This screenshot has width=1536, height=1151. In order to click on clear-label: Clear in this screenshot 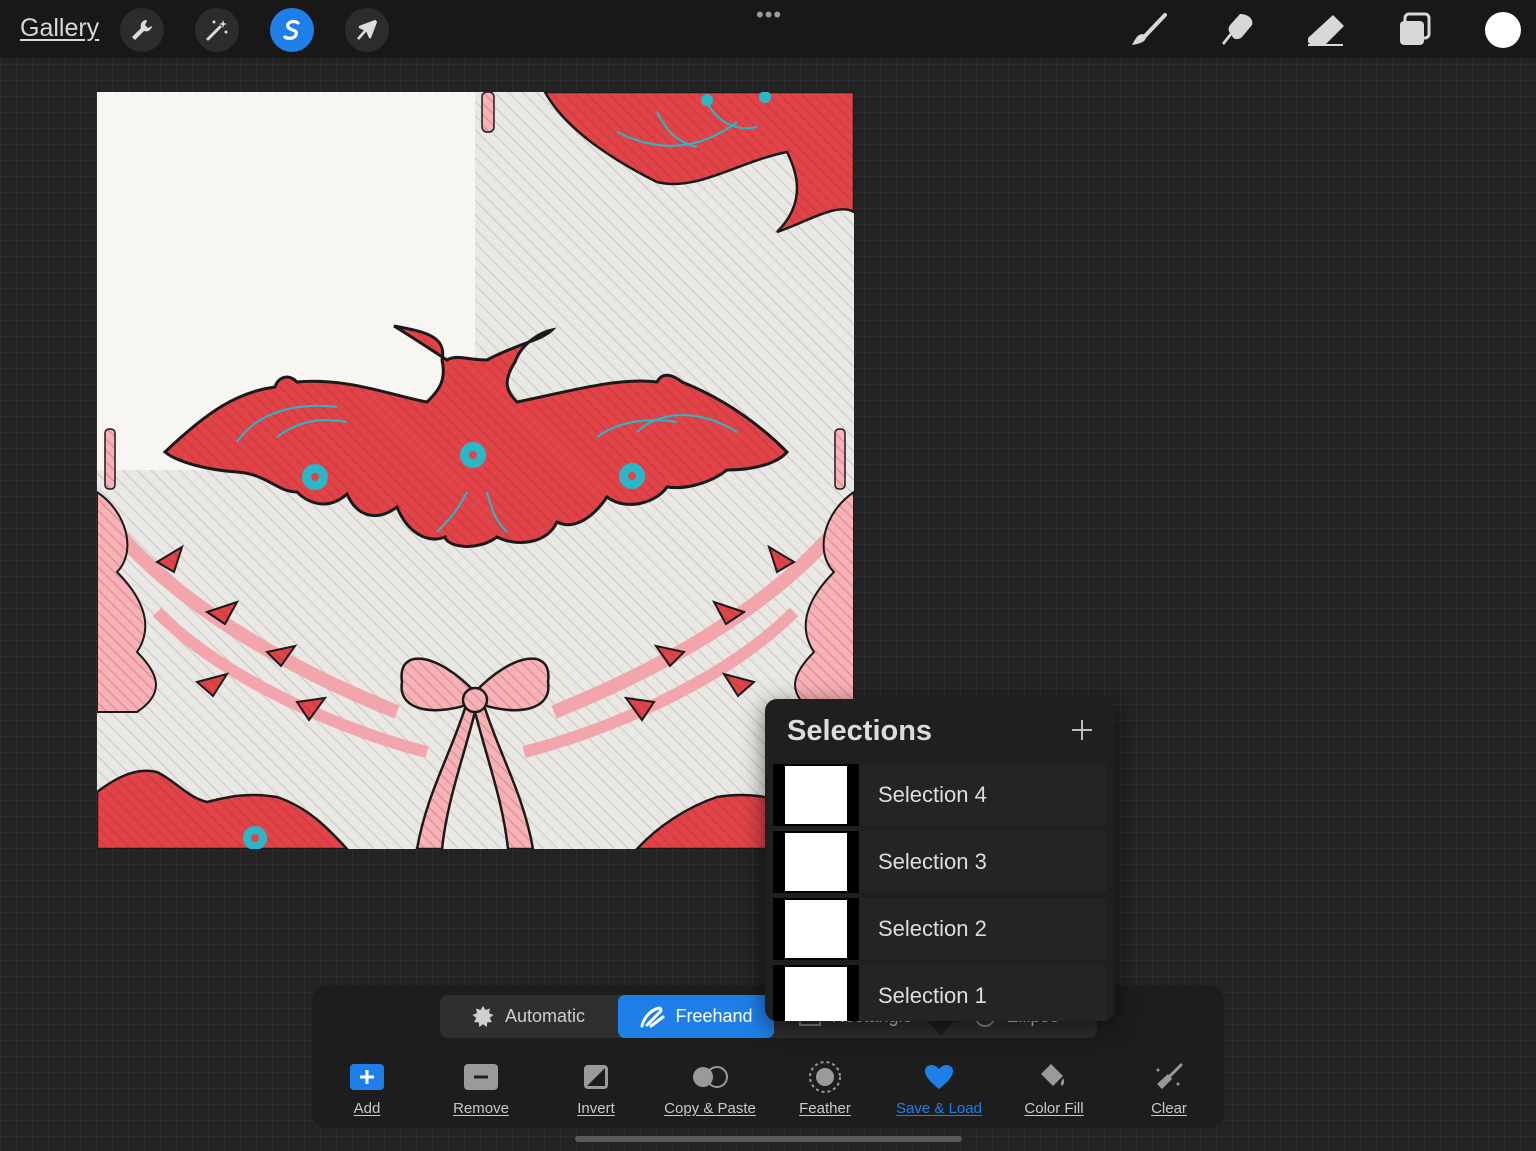, I will do `click(1169, 1108)`.